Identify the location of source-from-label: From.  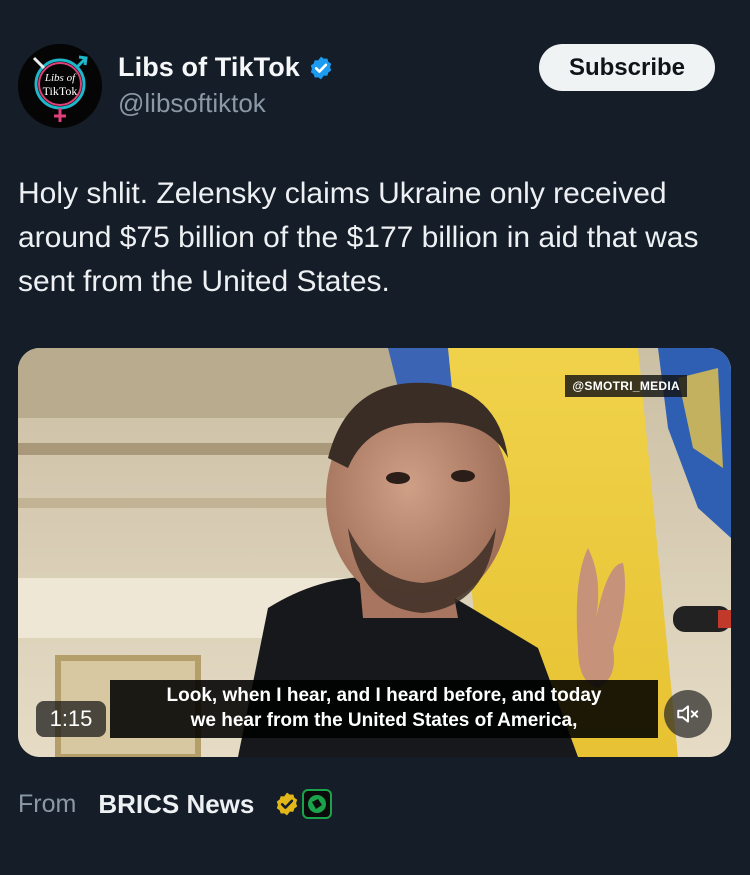
(47, 803).